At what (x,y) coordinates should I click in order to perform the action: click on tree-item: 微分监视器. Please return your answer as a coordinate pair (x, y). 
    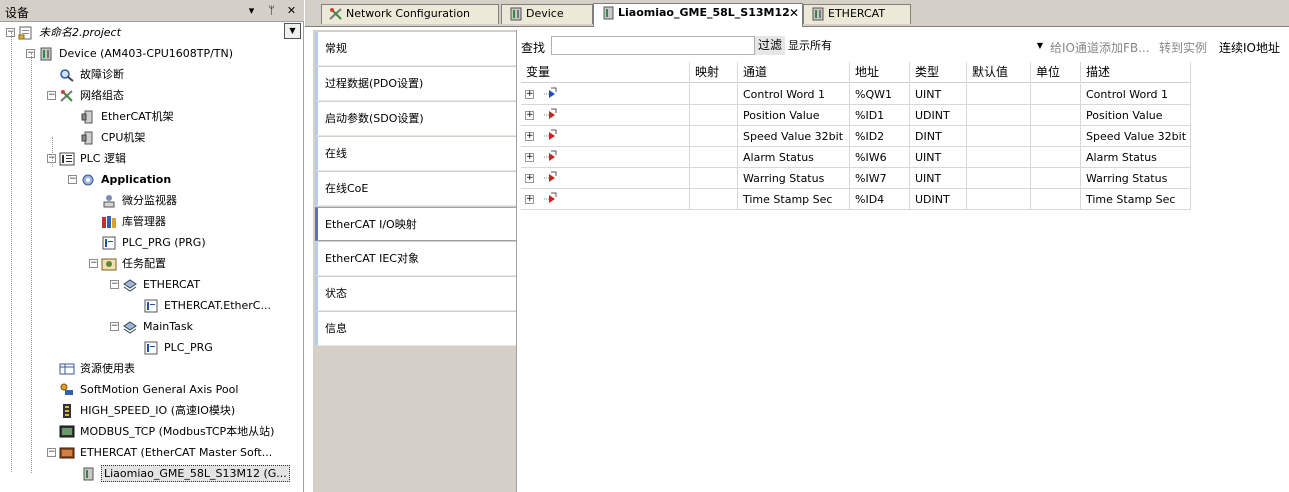
    Looking at the image, I should click on (133, 200).